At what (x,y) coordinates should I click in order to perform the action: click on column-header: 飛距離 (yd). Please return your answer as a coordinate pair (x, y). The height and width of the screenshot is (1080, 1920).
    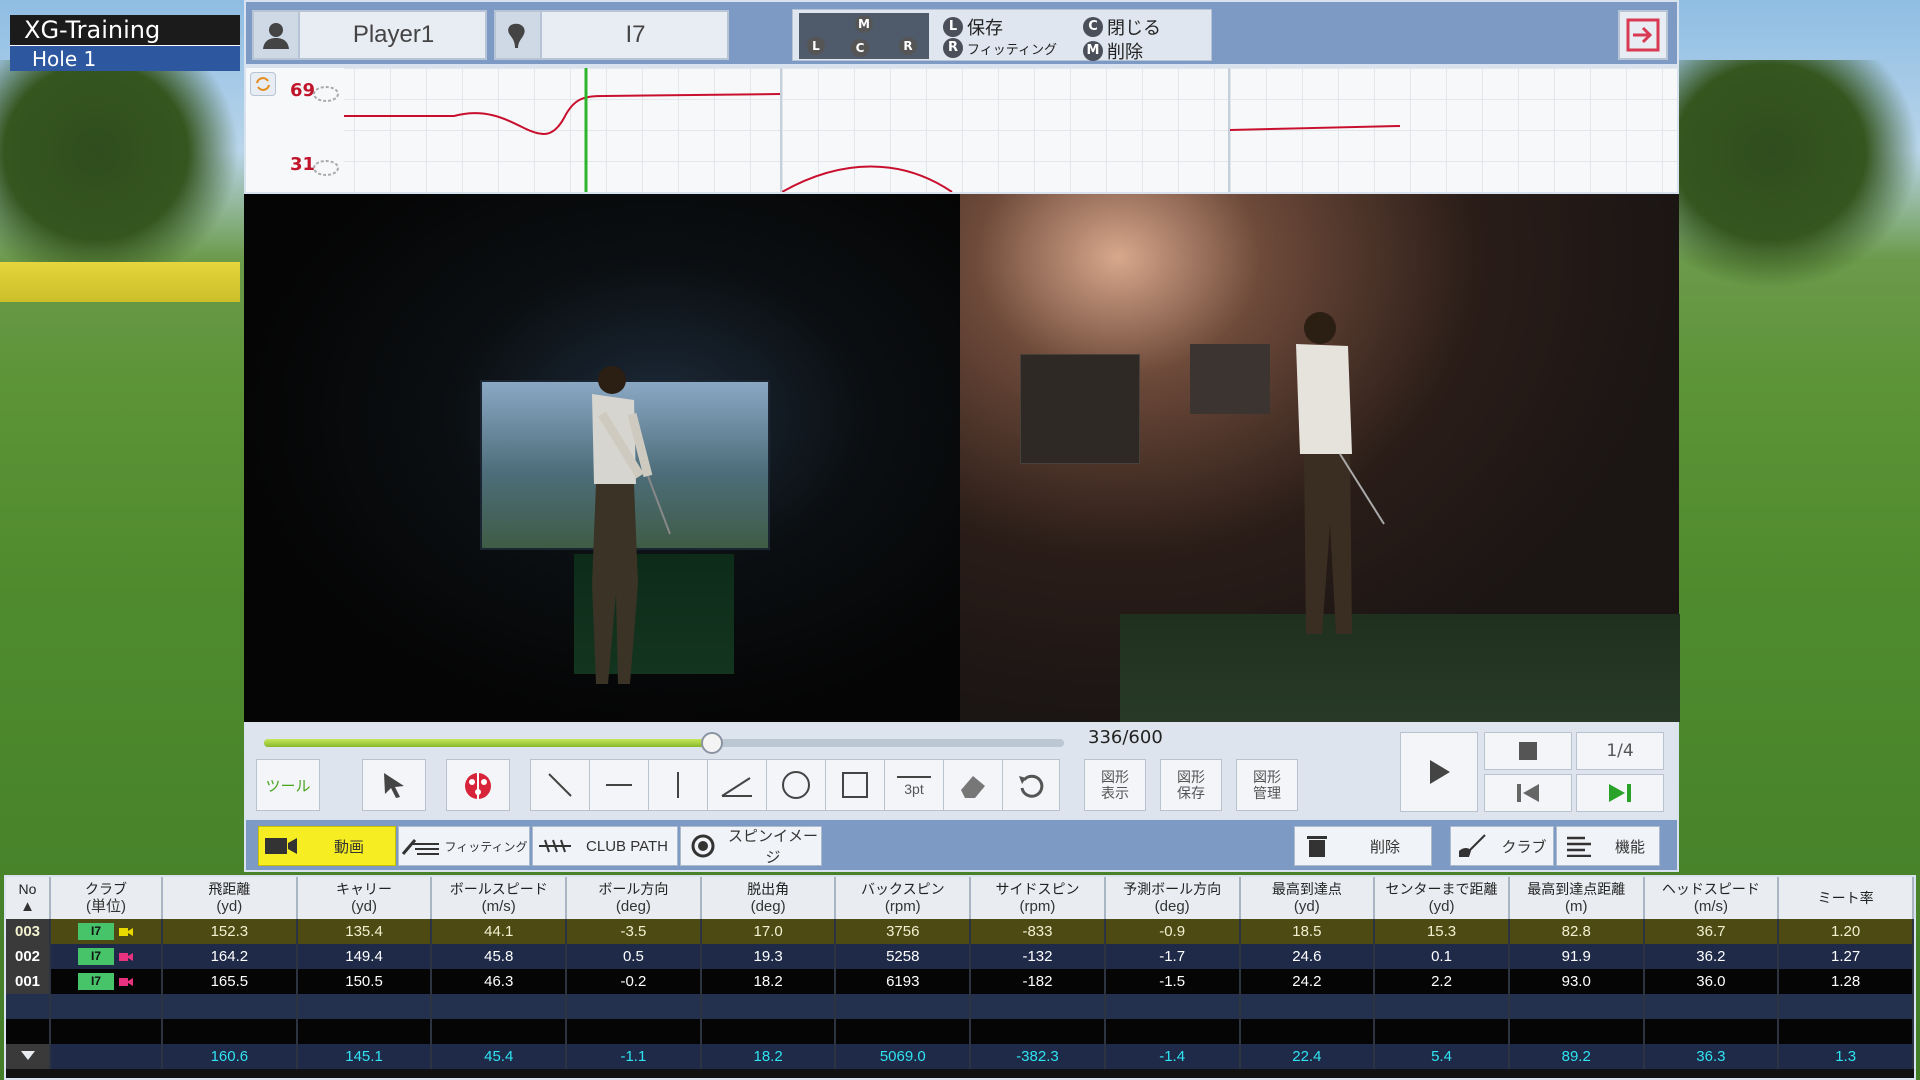
    Looking at the image, I should click on (230, 898).